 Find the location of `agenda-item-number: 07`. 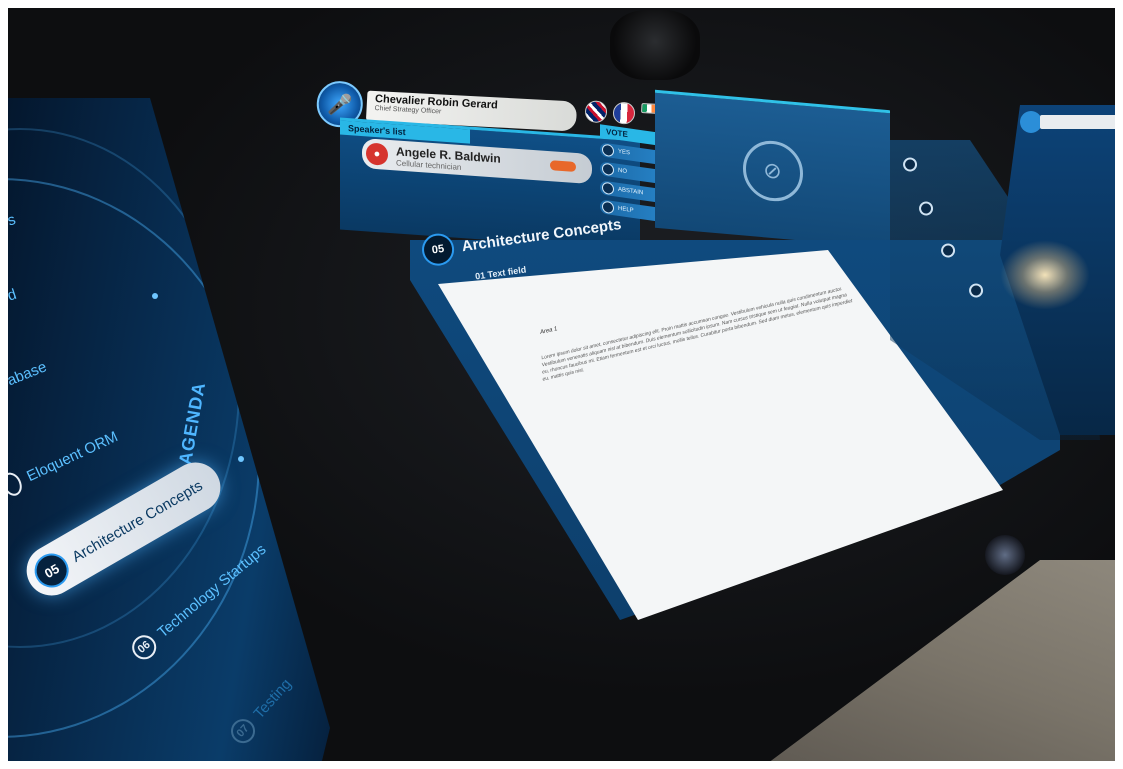

agenda-item-number: 07 is located at coordinates (243, 731).